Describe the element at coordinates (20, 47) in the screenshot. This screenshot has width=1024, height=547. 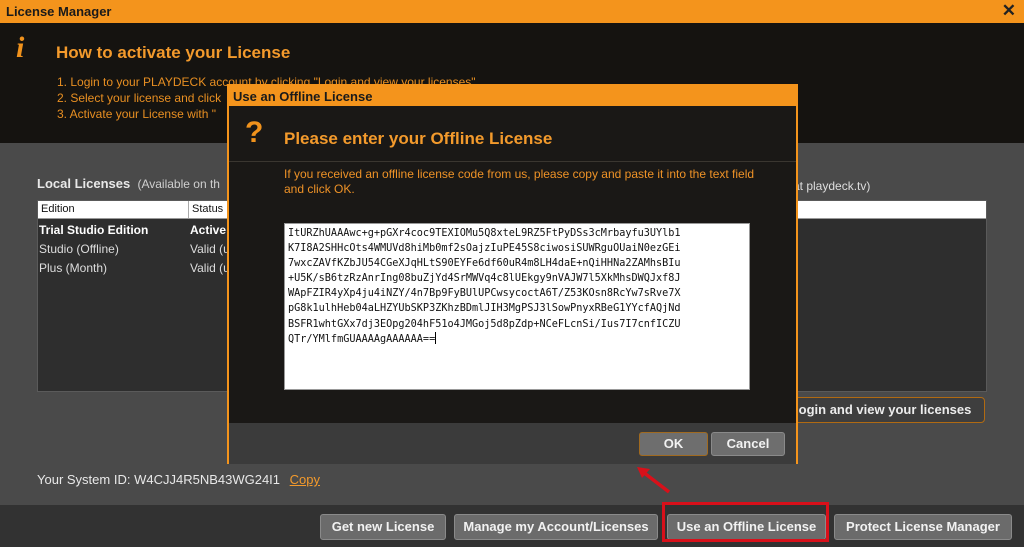
I see `info-icon: i` at that location.